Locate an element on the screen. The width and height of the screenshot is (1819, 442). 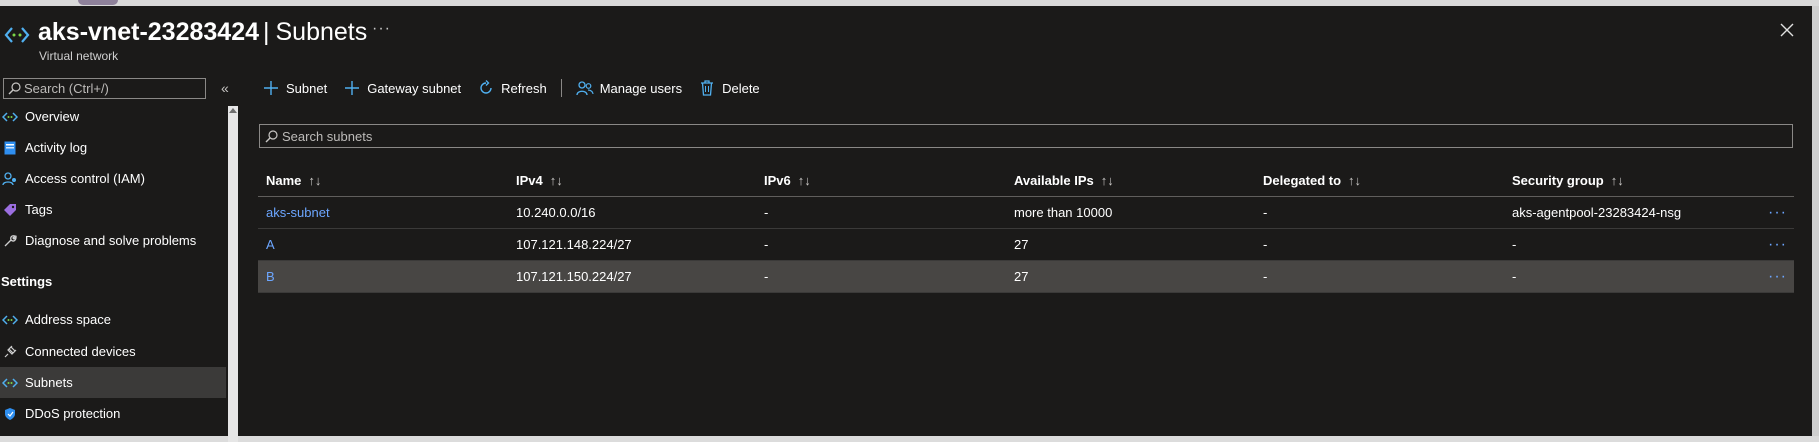
sidebar-item-label: Tags is located at coordinates (39, 209).